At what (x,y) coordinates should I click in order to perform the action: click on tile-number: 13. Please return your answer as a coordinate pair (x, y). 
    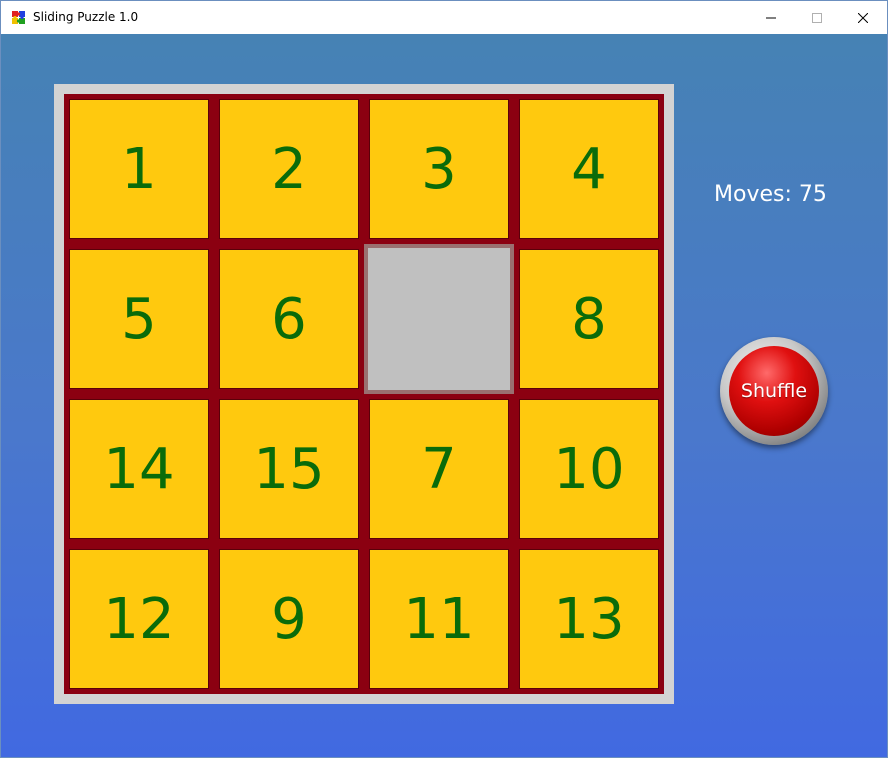
    Looking at the image, I should click on (589, 619).